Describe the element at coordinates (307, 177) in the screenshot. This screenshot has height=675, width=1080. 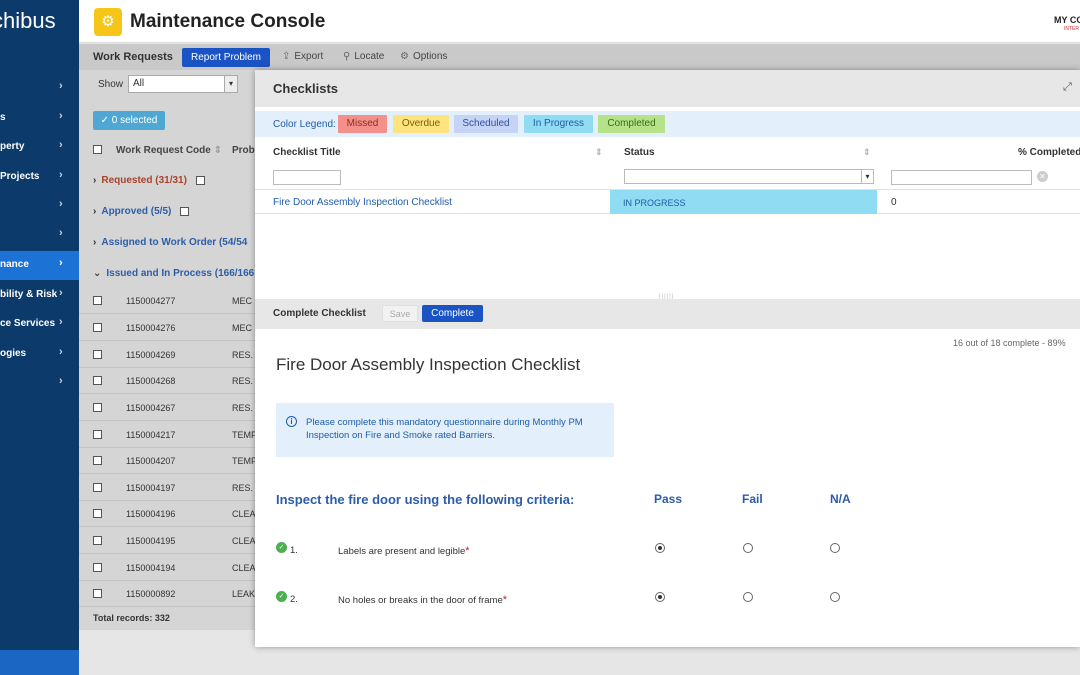
I see `title-filter-input` at that location.